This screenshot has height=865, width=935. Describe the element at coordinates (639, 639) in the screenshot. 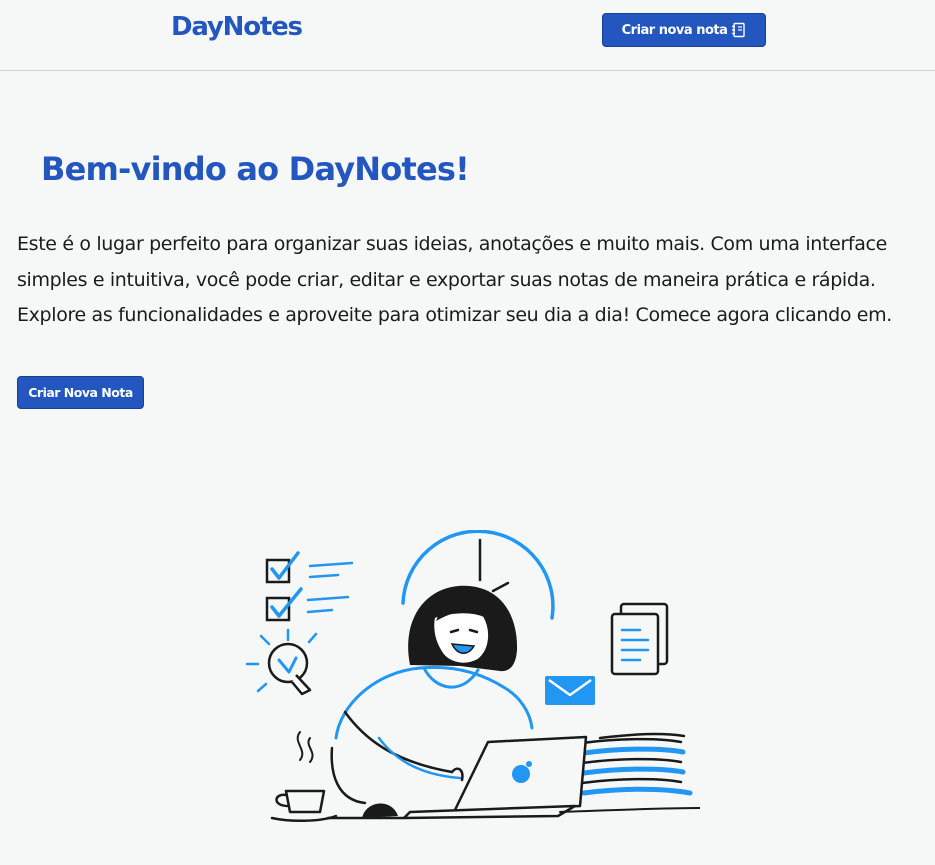

I see `documents-icon` at that location.